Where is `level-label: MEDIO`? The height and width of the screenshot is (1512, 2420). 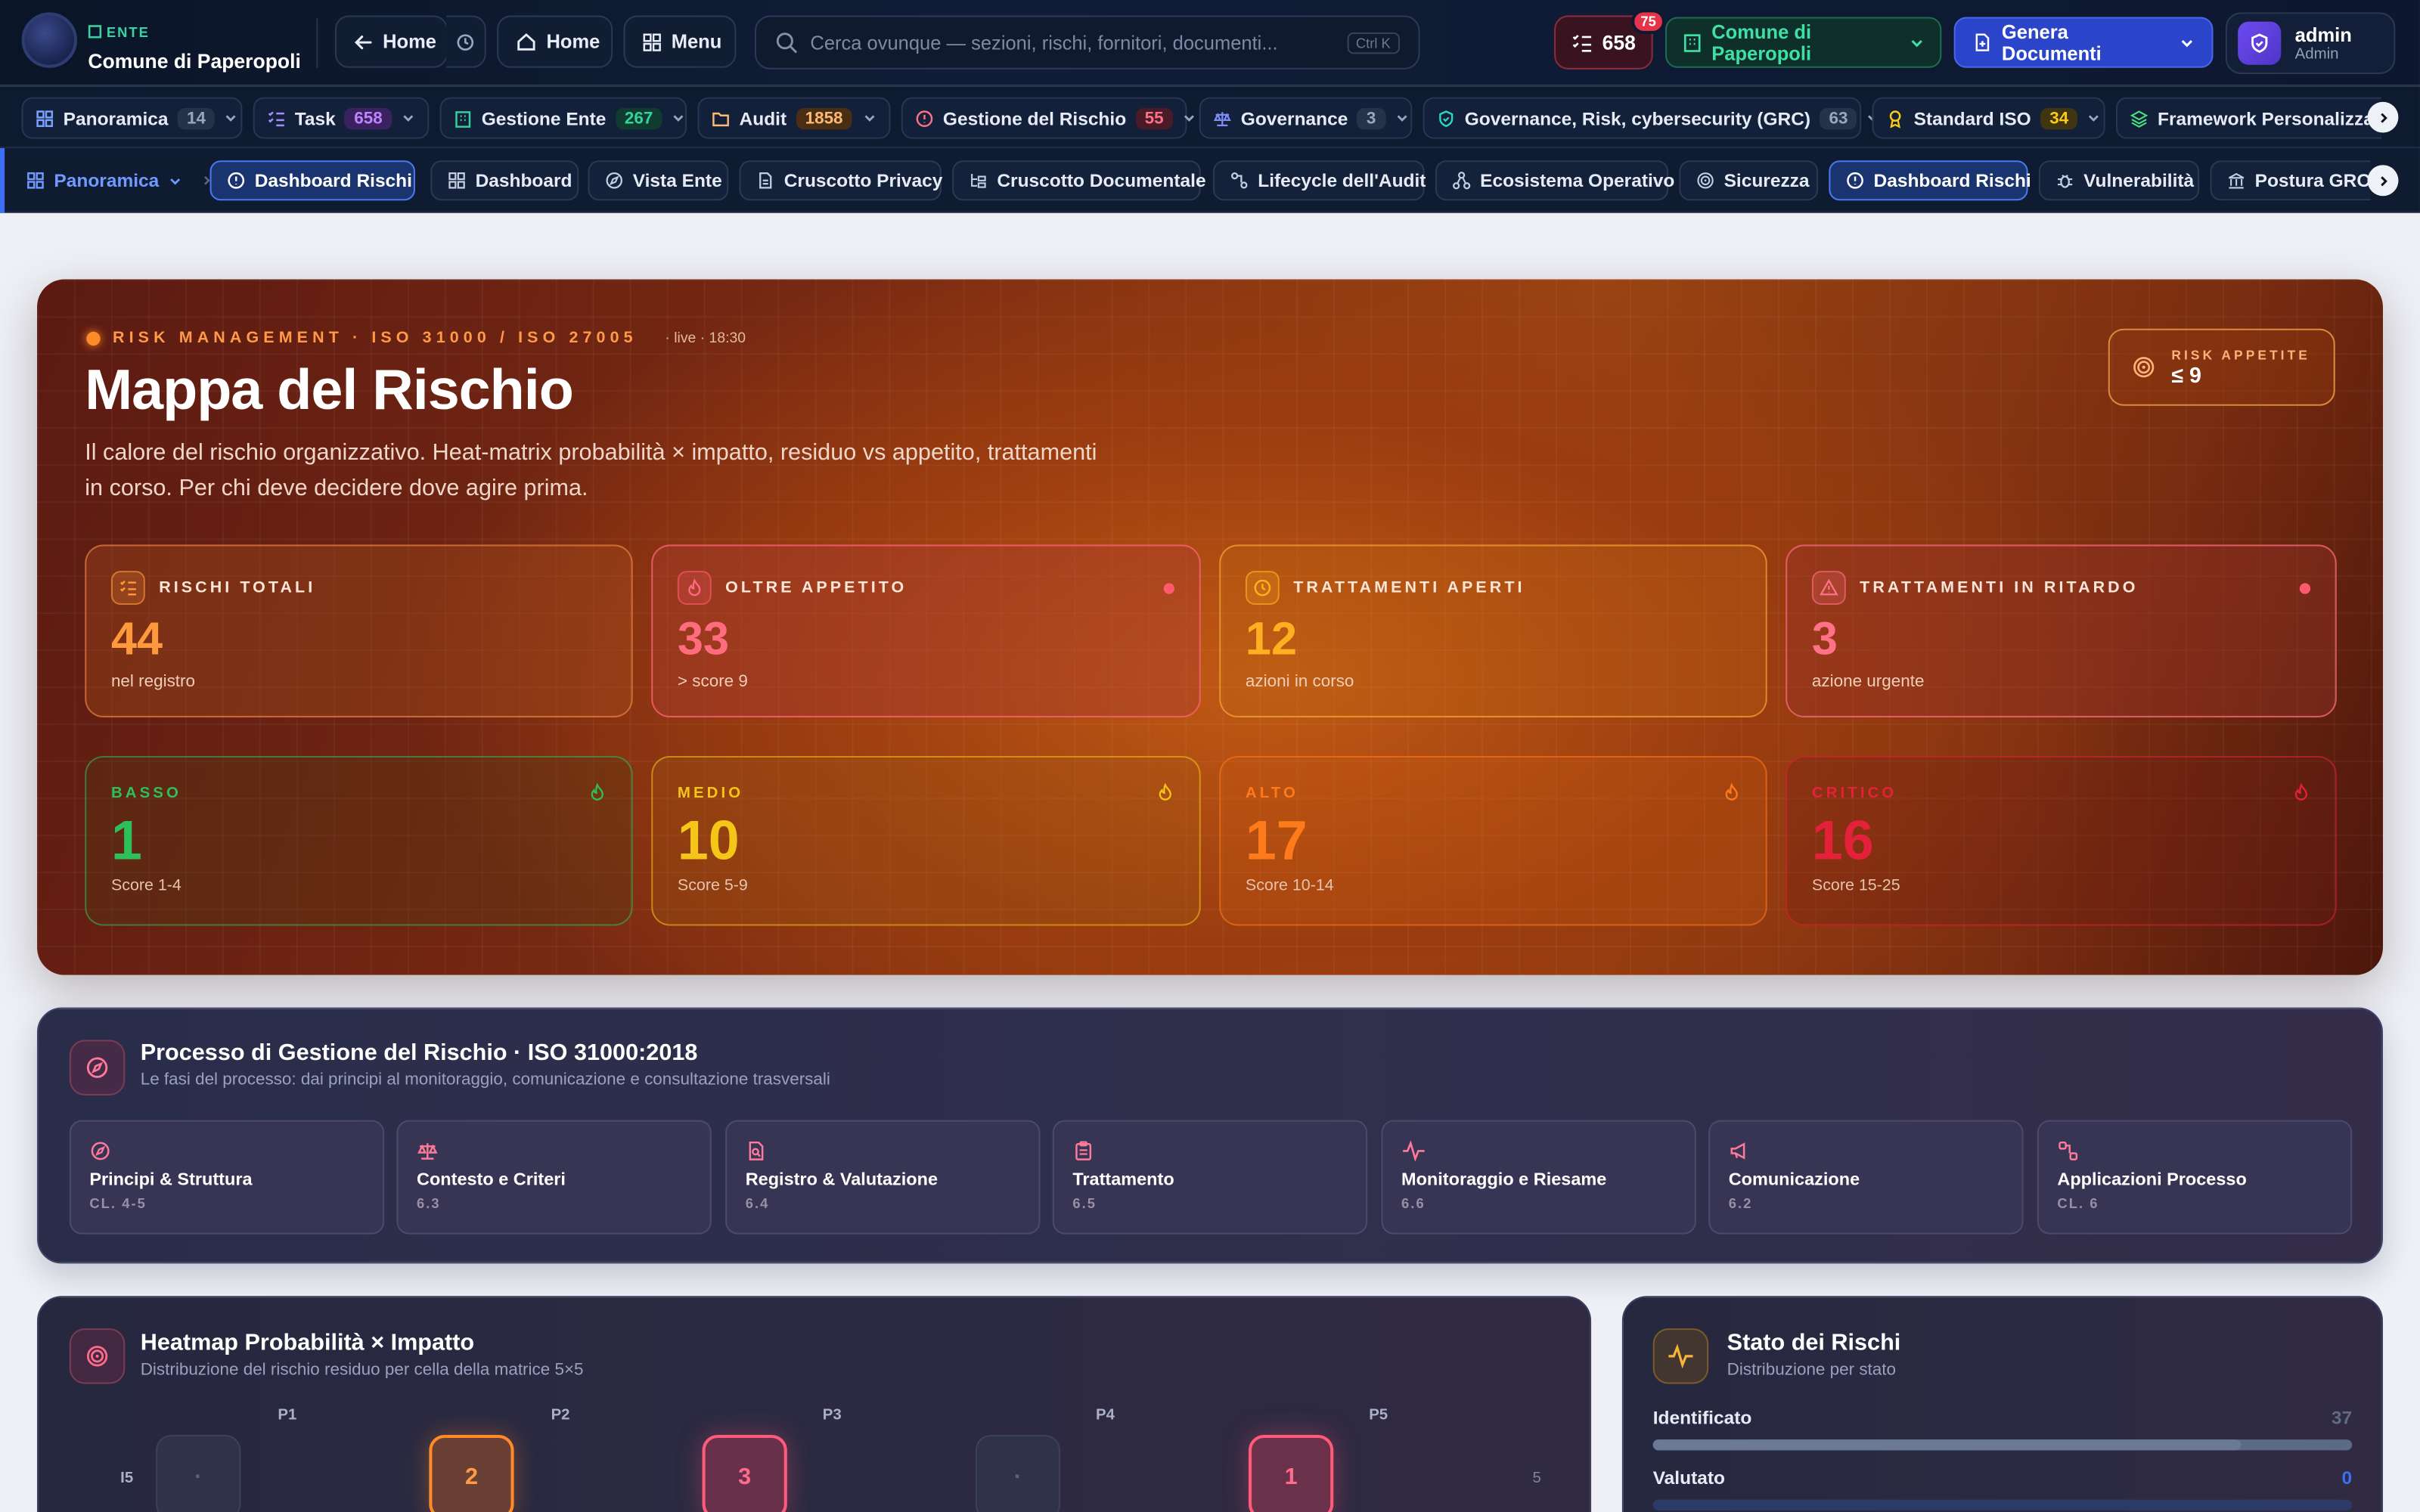
level-label: MEDIO is located at coordinates (710, 794).